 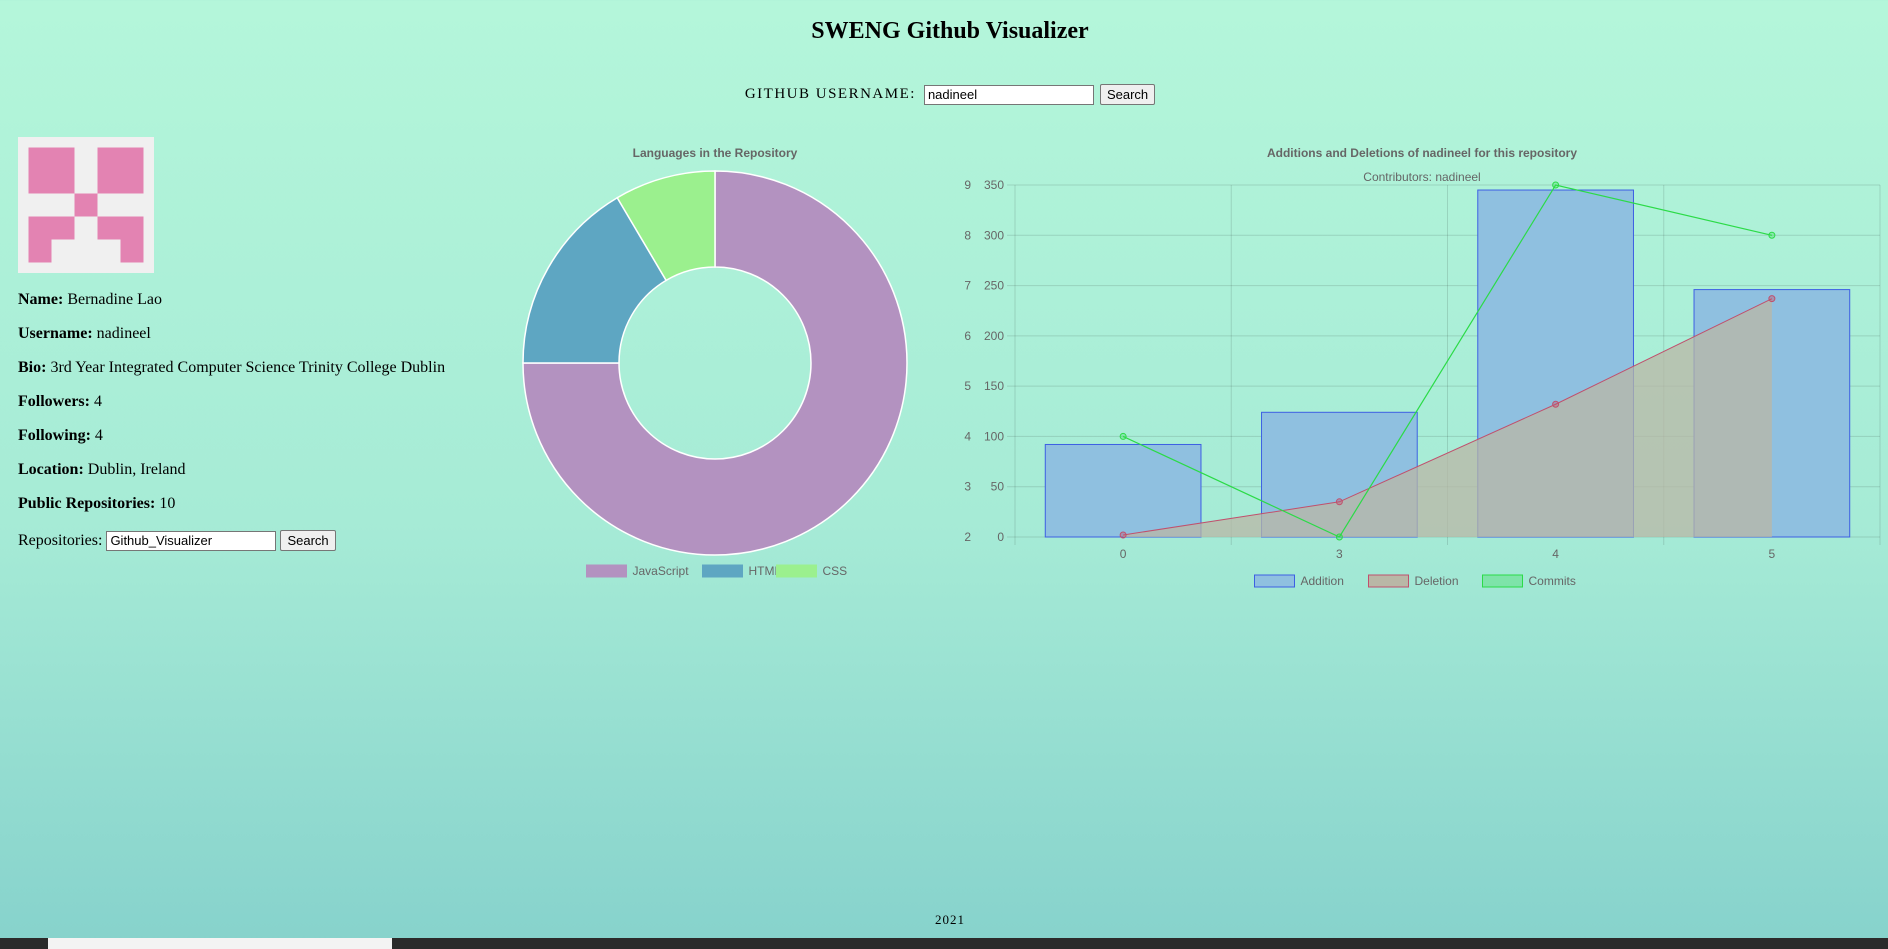 What do you see at coordinates (84, 333) in the screenshot?
I see `profile-username: Username: nadineel` at bounding box center [84, 333].